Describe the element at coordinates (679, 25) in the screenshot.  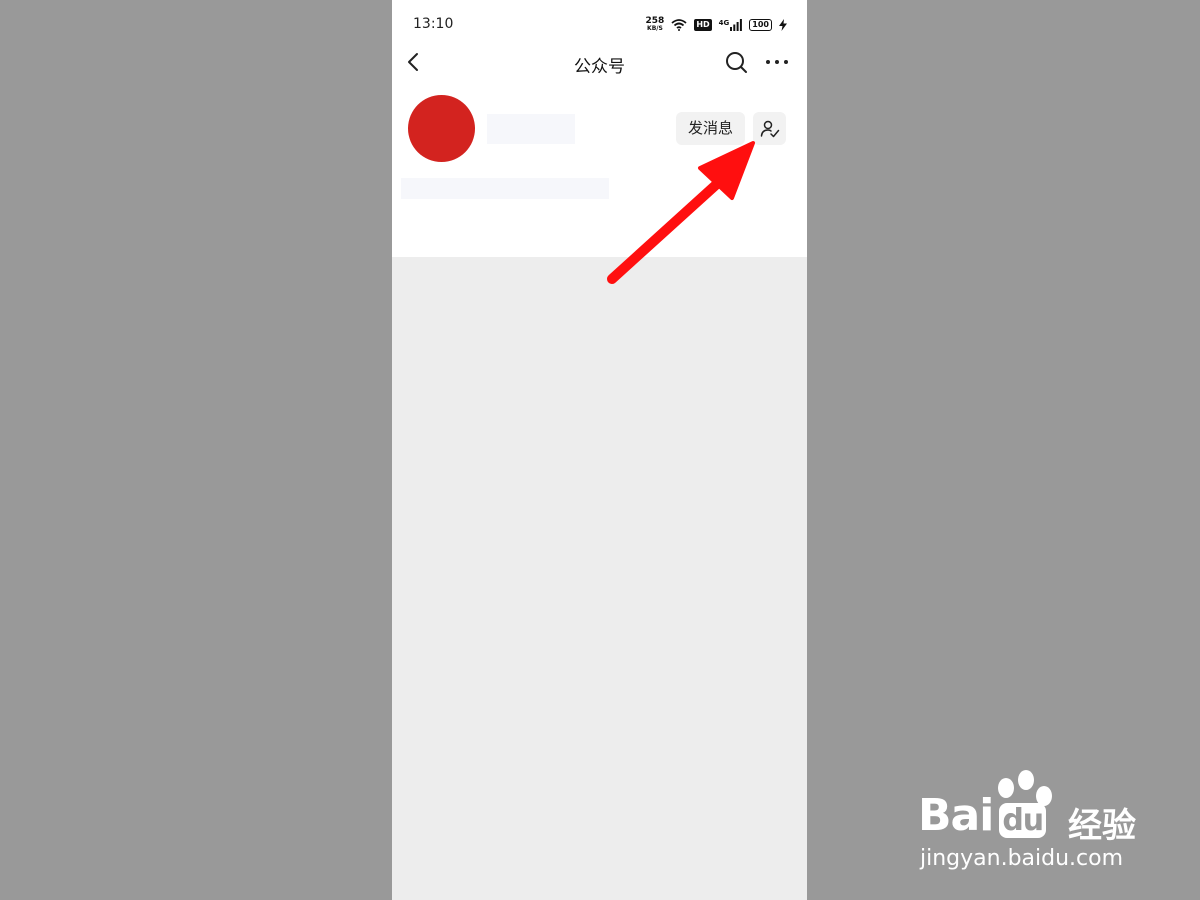
I see `wifi-icon` at that location.